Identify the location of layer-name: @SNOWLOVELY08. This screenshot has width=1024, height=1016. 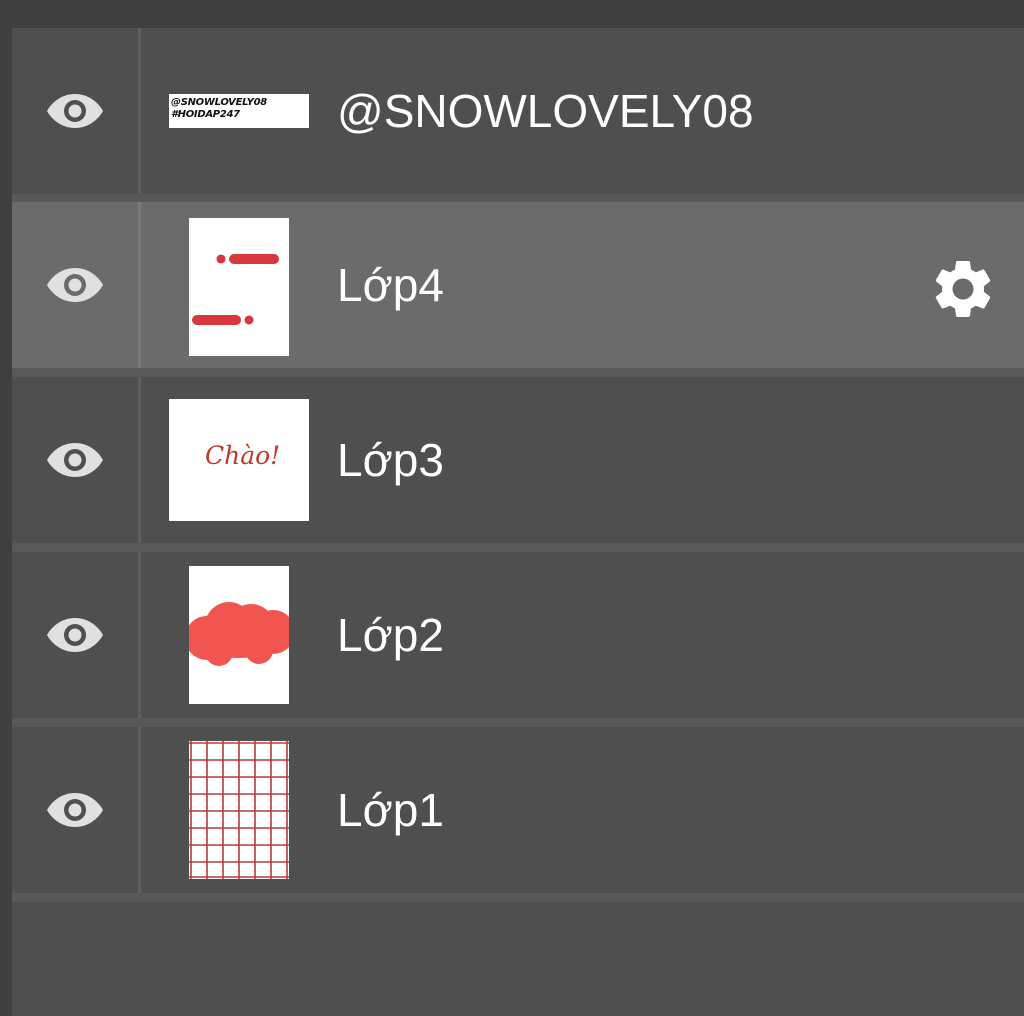
(545, 111).